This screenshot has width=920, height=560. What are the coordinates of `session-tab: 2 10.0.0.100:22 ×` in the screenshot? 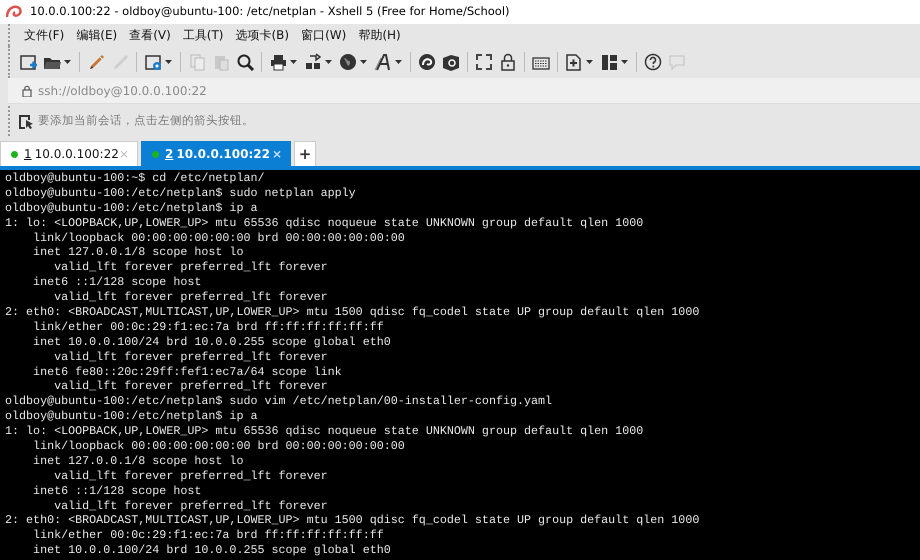 It's located at (216, 153).